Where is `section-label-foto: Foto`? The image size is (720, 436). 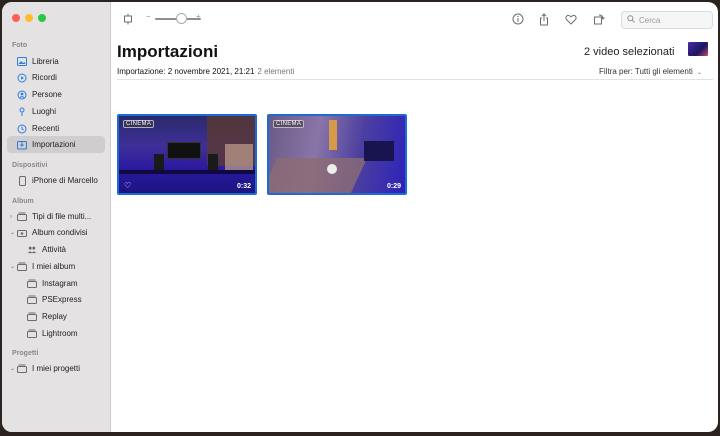 section-label-foto: Foto is located at coordinates (20, 45).